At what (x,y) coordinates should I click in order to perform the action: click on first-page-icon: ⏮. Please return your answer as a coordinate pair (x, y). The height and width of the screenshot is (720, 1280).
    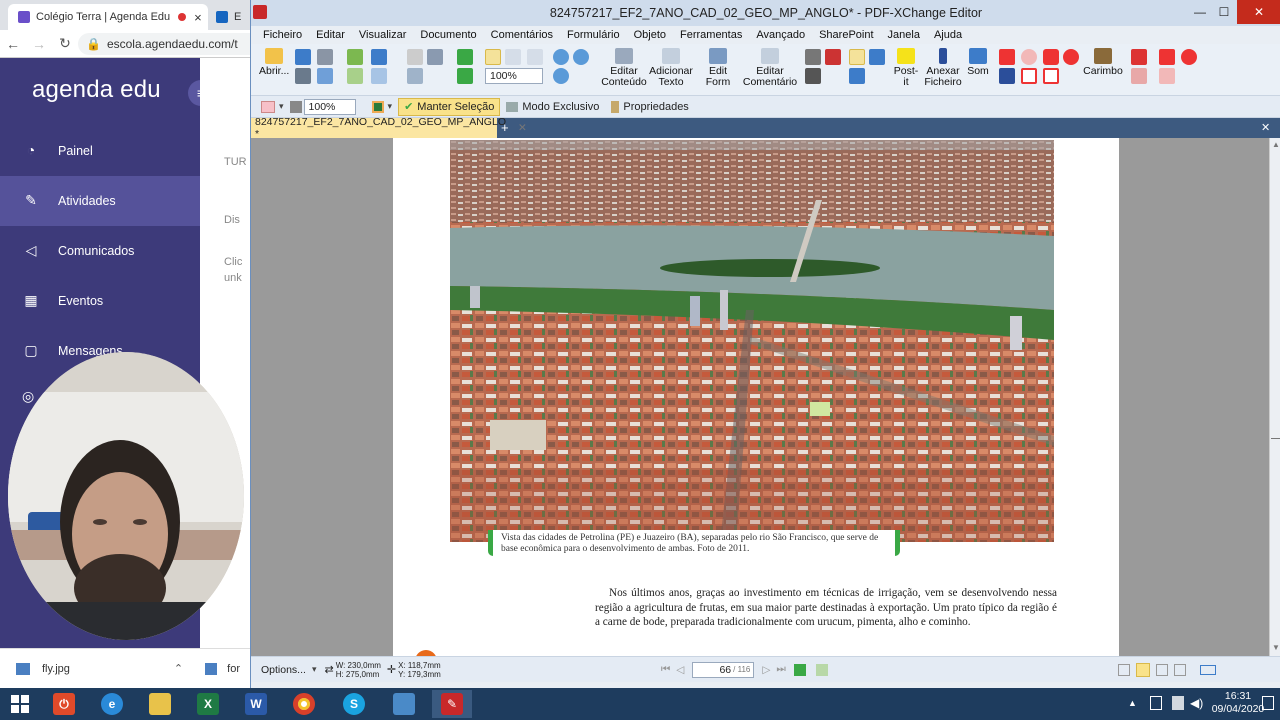
    Looking at the image, I should click on (665, 669).